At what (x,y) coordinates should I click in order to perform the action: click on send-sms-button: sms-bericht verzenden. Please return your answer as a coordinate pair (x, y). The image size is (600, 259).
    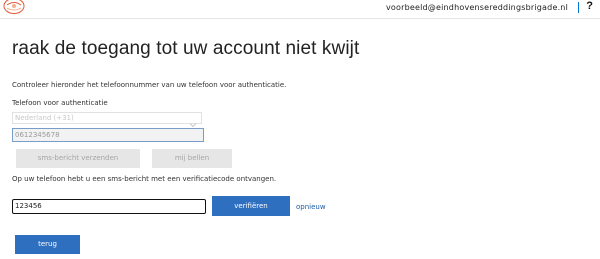
    Looking at the image, I should click on (78, 158).